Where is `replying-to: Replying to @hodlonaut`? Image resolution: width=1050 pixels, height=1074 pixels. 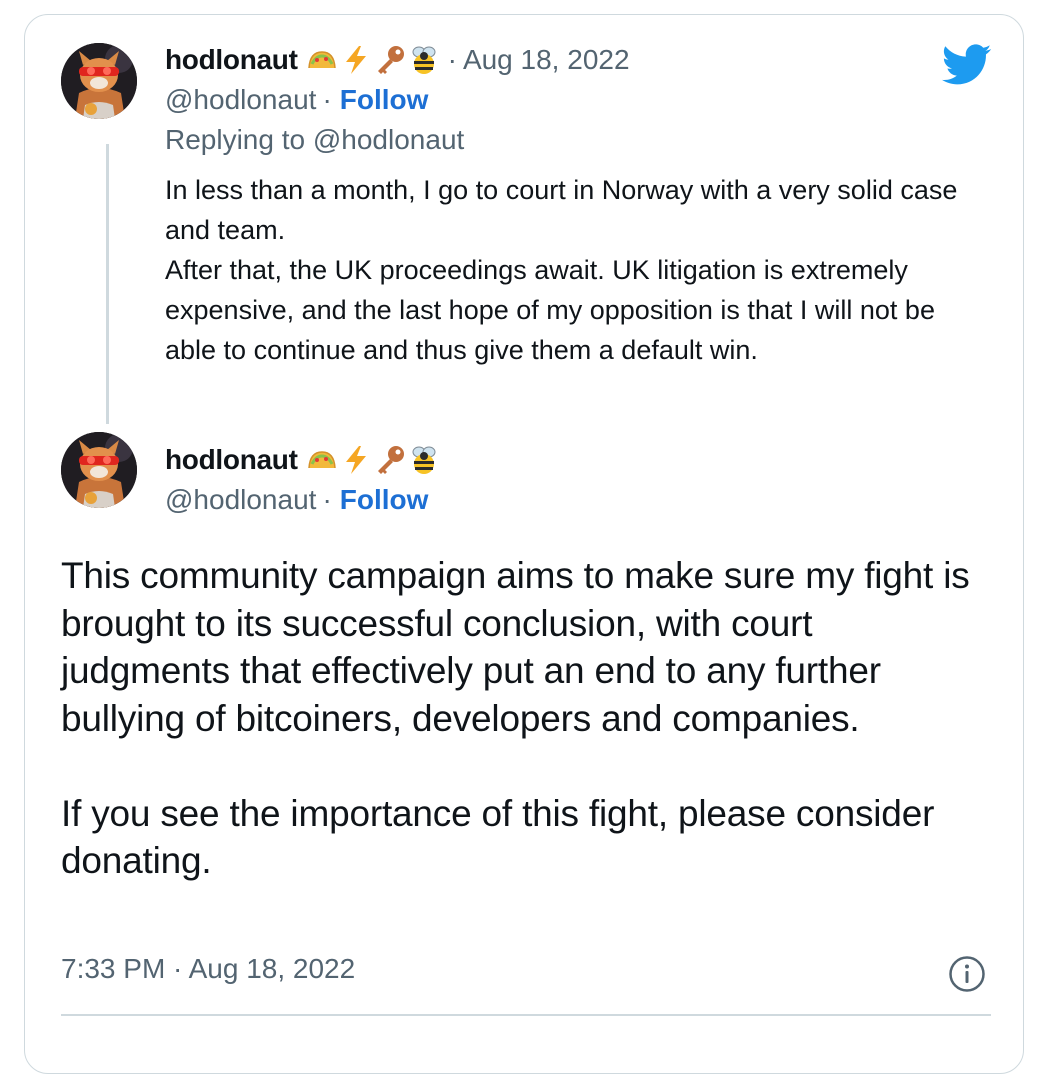 replying-to: Replying to @hodlonaut is located at coordinates (314, 140).